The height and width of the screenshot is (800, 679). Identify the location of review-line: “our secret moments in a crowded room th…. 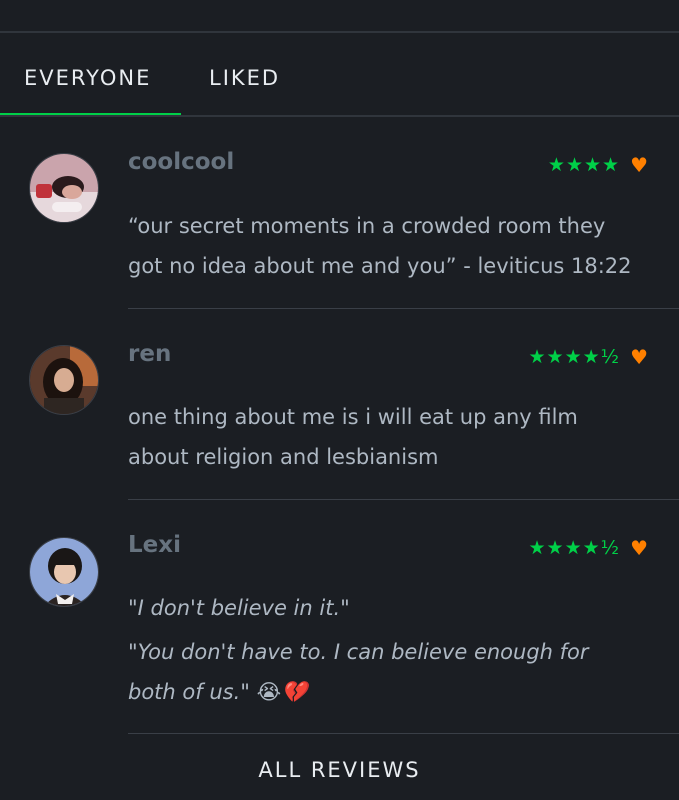
(367, 226).